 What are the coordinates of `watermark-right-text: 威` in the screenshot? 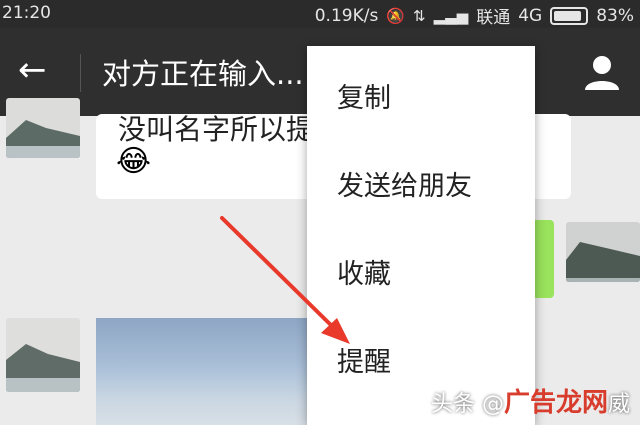 It's located at (618, 404).